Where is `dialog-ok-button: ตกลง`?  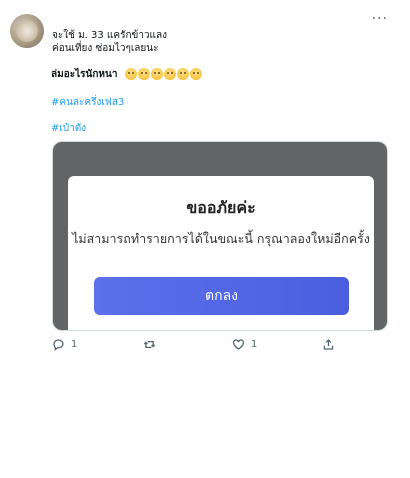 dialog-ok-button: ตกลง is located at coordinates (221, 296).